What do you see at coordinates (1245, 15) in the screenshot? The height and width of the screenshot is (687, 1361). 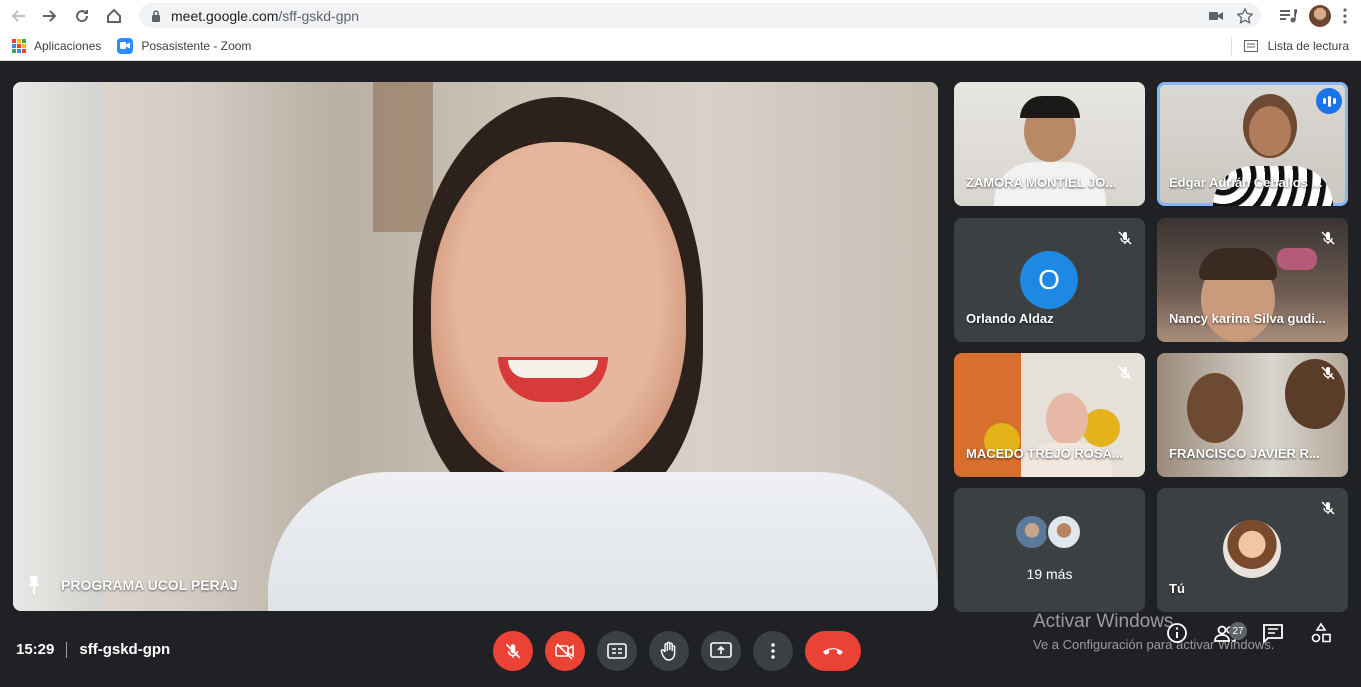 I see `star-icon` at bounding box center [1245, 15].